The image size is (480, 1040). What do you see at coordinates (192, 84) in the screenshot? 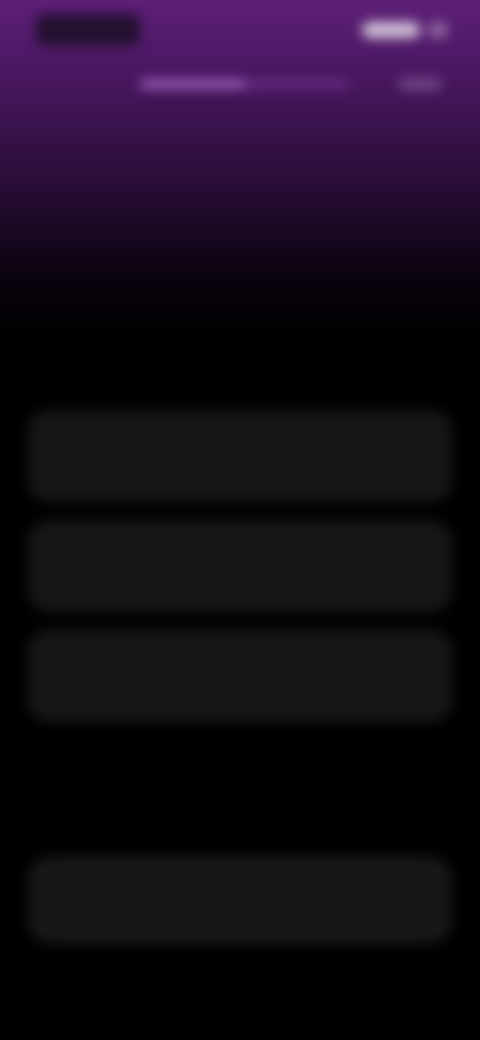
I see `progress-fill` at bounding box center [192, 84].